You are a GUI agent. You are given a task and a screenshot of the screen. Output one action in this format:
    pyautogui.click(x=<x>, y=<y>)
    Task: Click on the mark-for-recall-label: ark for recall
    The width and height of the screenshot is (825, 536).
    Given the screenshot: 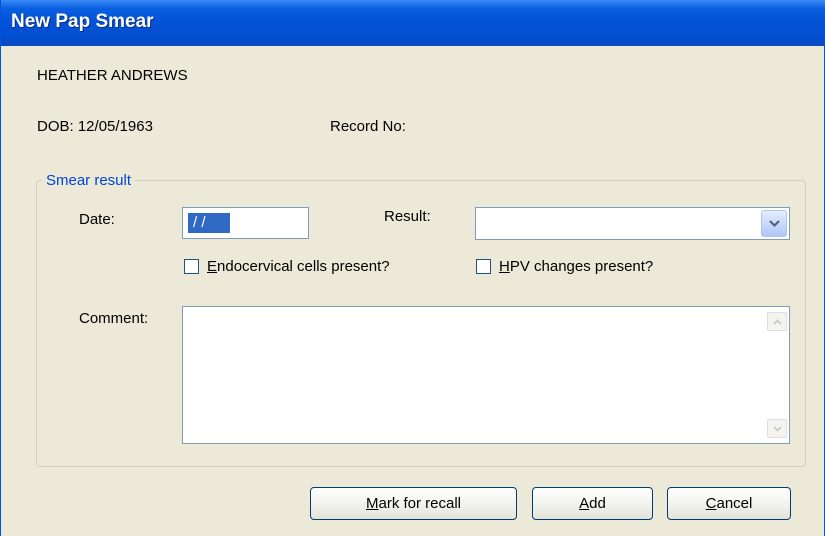 What is the action you would take?
    pyautogui.click(x=420, y=503)
    